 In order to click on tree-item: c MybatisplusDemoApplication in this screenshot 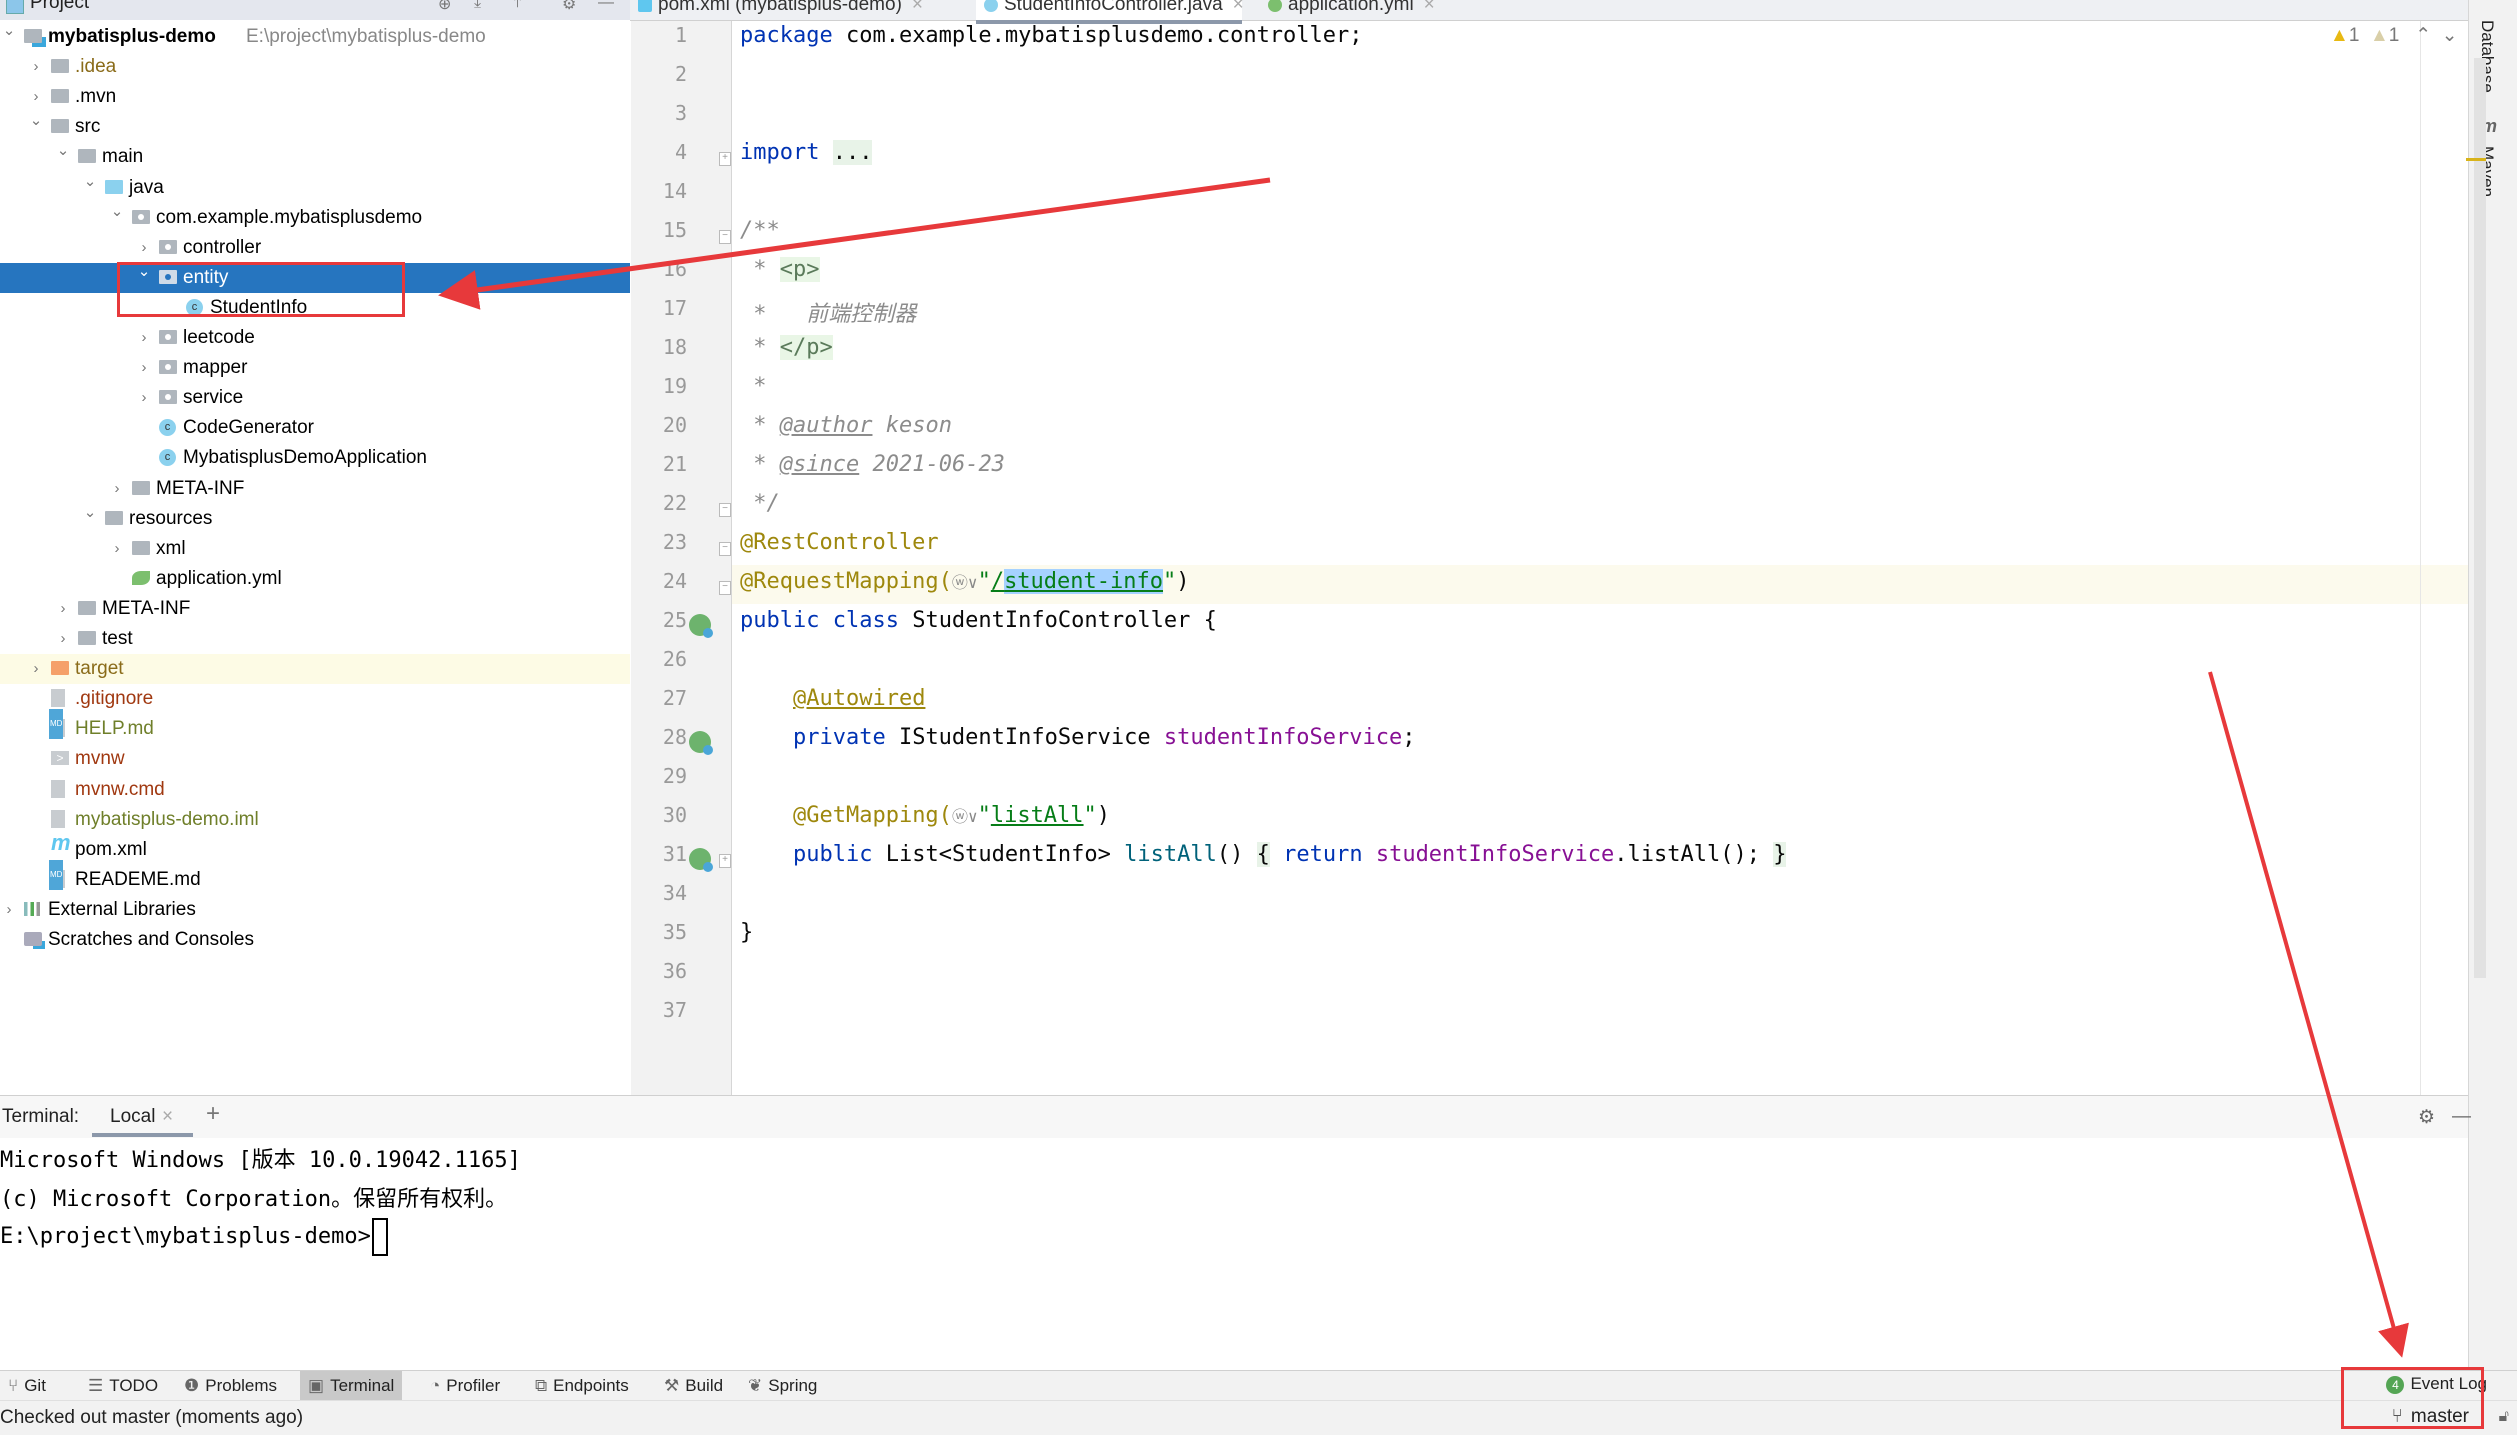, I will do `click(315, 458)`.